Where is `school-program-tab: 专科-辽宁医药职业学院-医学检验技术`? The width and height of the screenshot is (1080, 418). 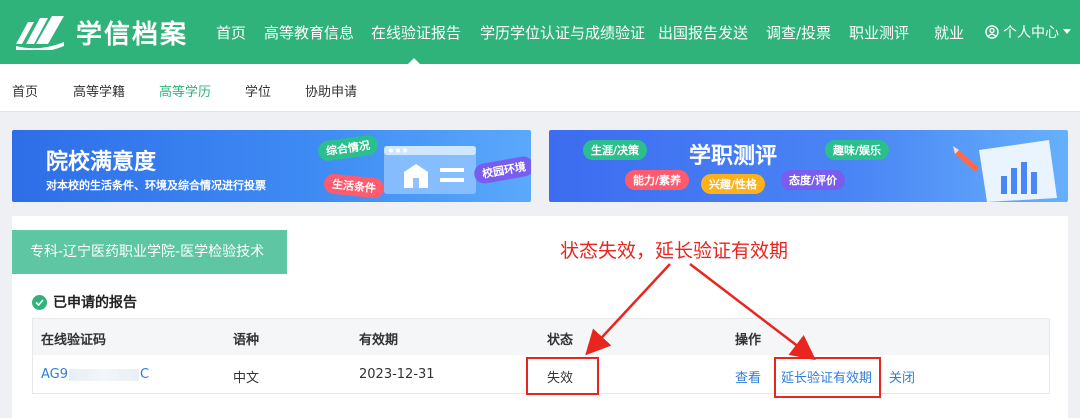
school-program-tab: 专科-辽宁医药职业学院-医学检验技术 is located at coordinates (149, 252).